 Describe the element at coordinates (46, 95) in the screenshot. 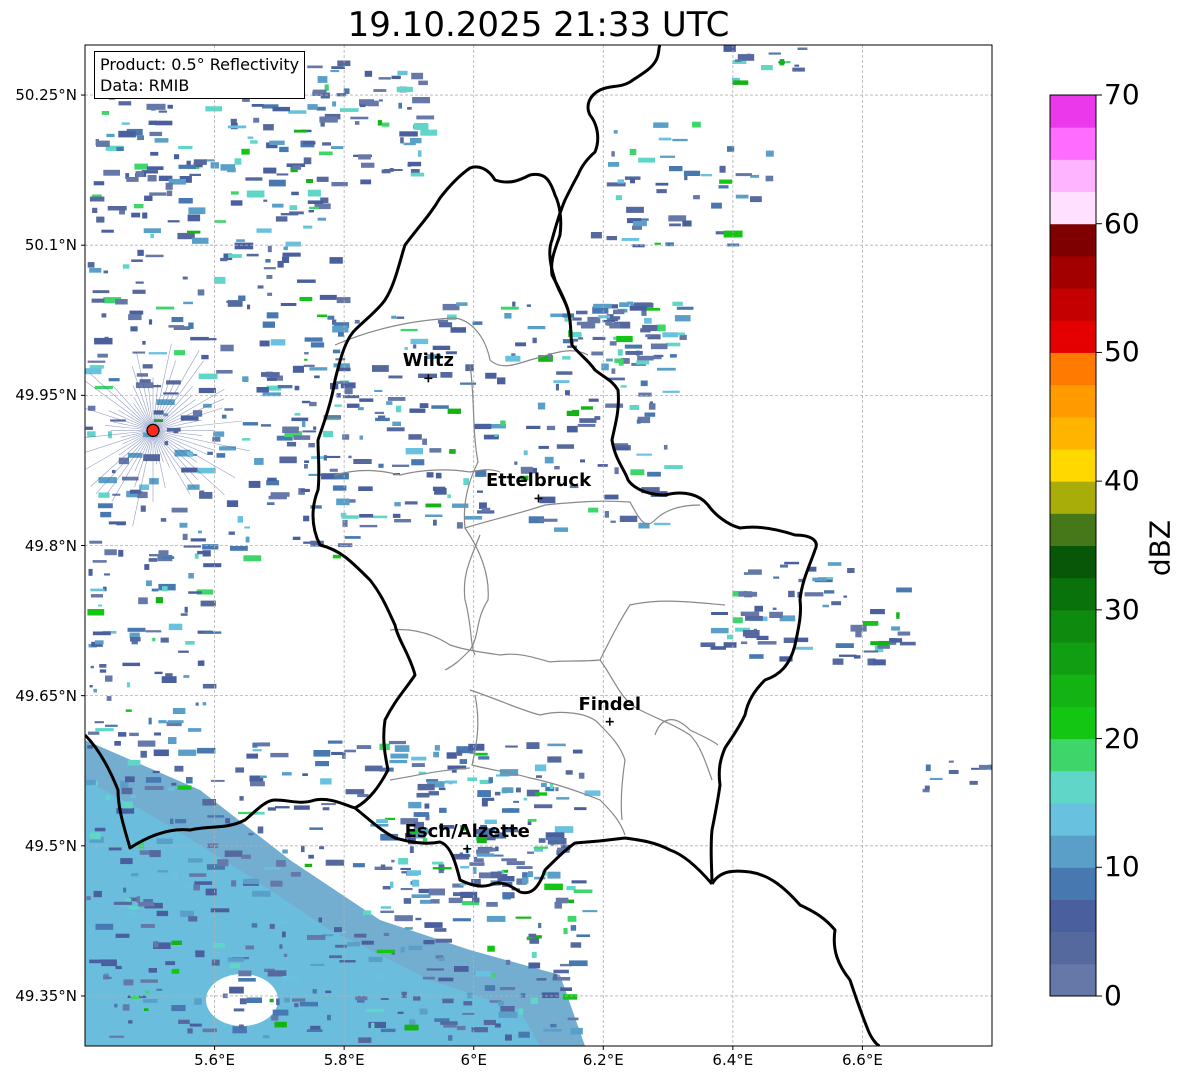

I see `lat-tick-label: 50.25°N` at that location.